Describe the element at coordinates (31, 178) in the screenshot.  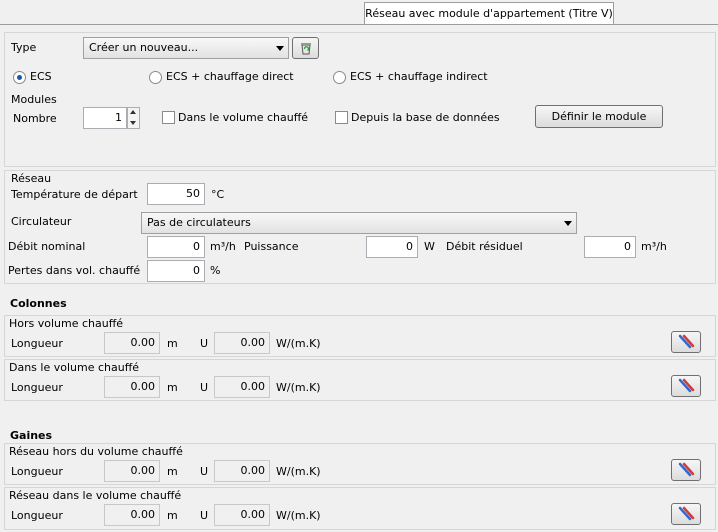
I see `reseau-title: Réseau` at that location.